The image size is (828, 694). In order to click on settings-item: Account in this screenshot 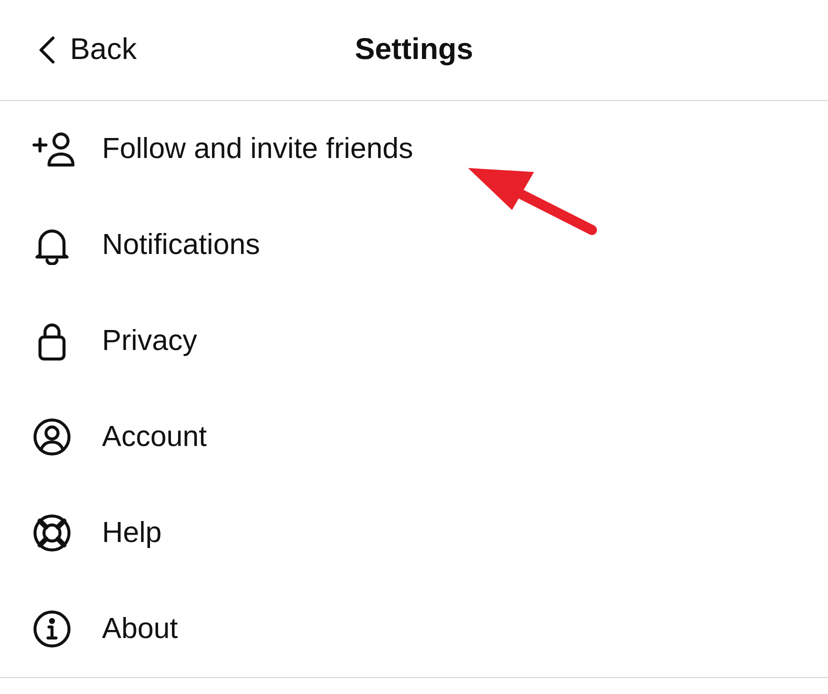, I will do `click(414, 437)`.